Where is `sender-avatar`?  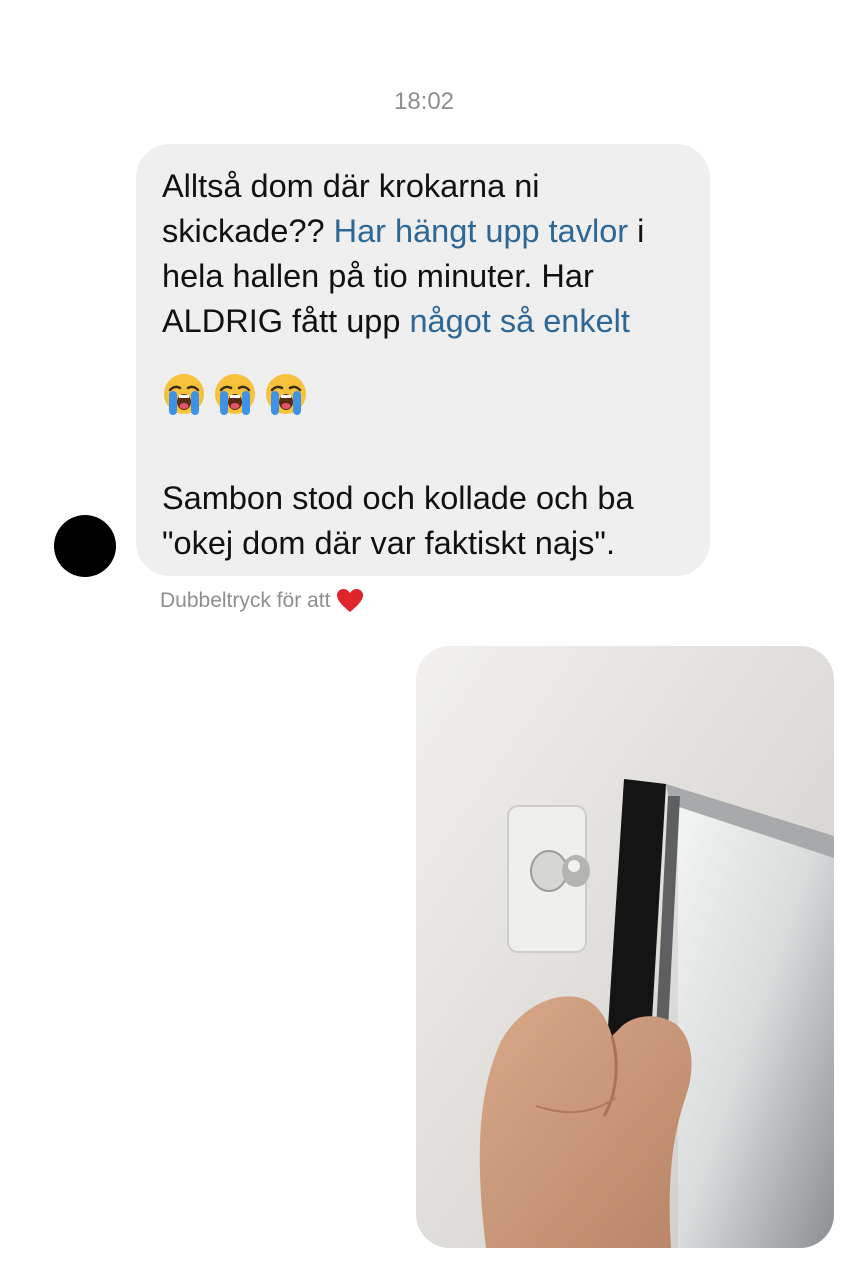
sender-avatar is located at coordinates (85, 546).